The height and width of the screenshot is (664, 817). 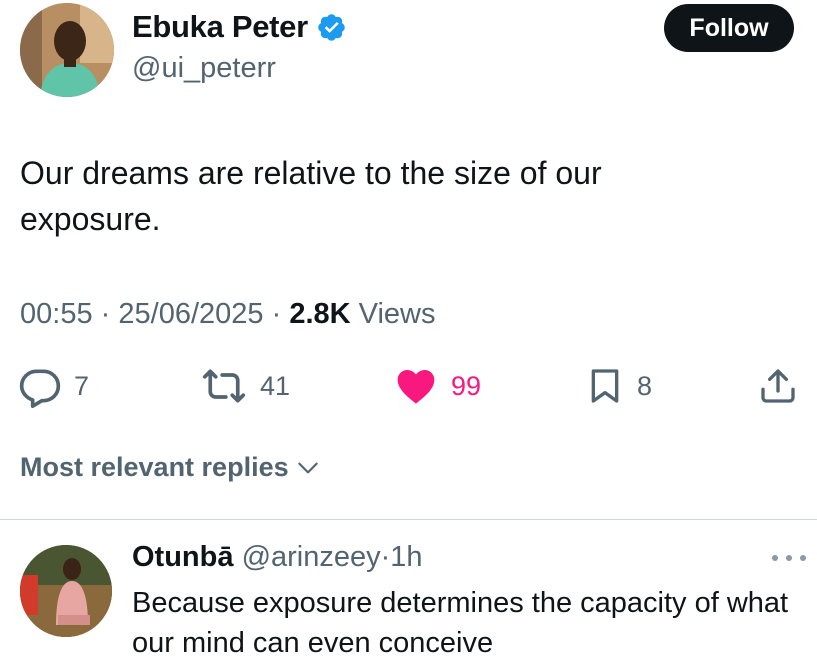 I want to click on retweet-button: 41, so click(x=245, y=386).